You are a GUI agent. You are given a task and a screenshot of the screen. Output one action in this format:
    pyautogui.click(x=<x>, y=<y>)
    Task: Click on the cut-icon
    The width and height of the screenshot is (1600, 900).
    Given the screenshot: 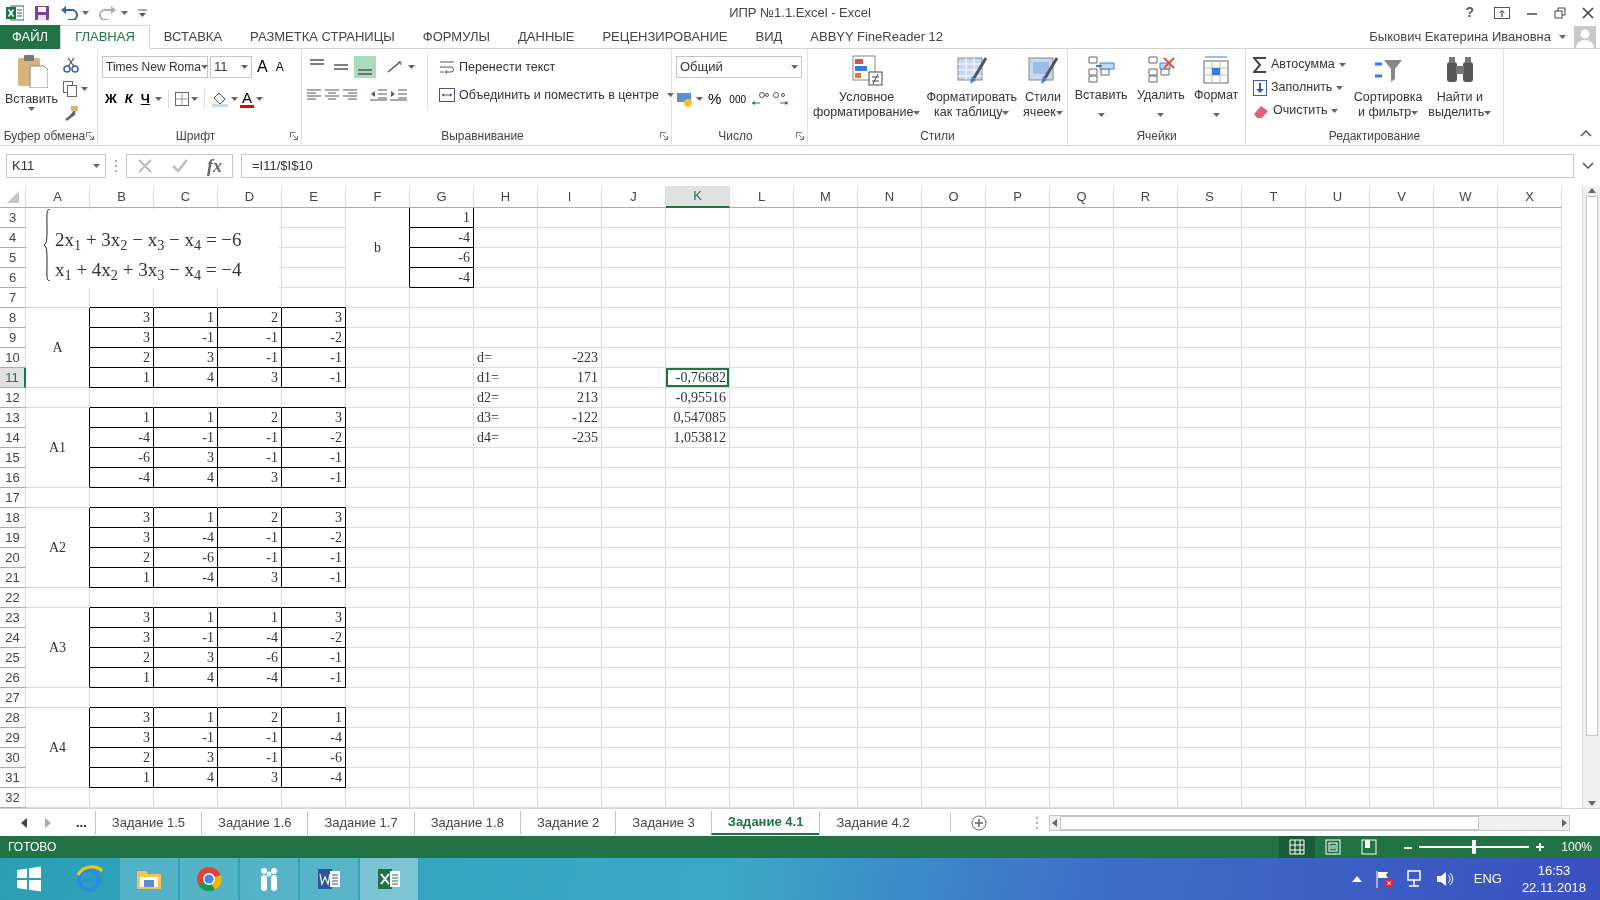 What is the action you would take?
    pyautogui.click(x=71, y=65)
    